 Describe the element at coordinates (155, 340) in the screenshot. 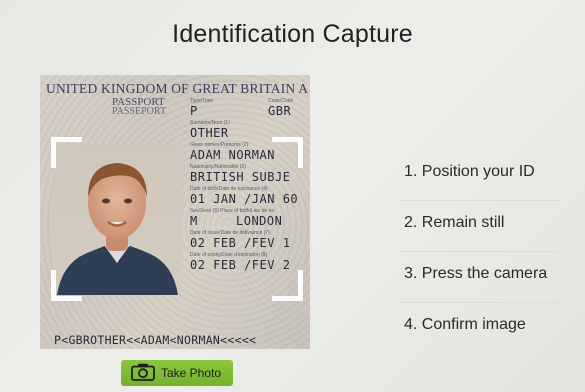

I see `machine-readable-zone: P<GBROTHER<<ADAM<NORMAN<<<<<` at that location.